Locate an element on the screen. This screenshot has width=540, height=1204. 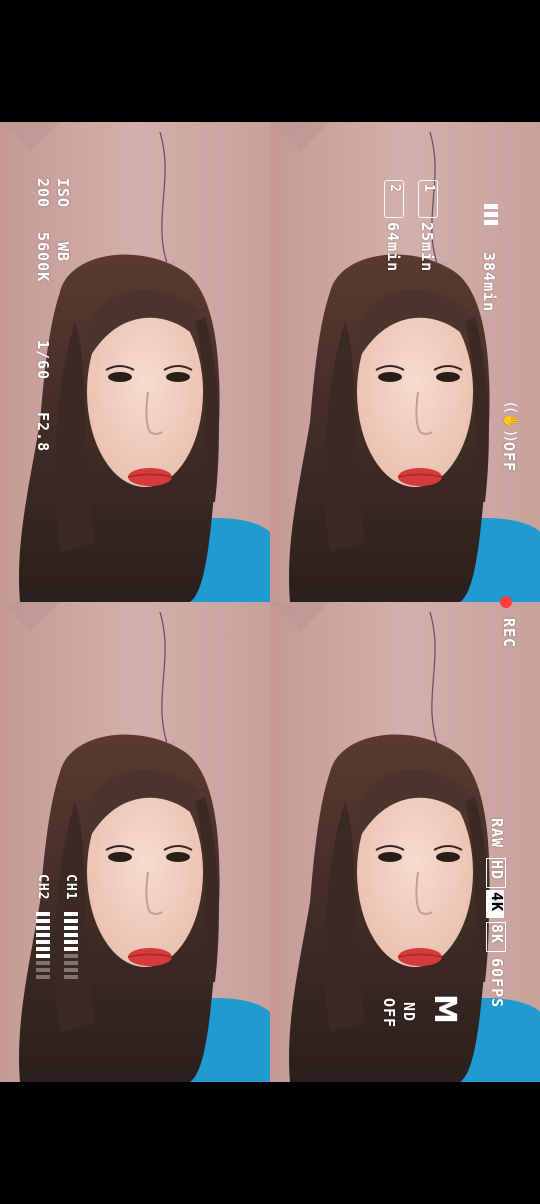
aperture-value: F2.8 is located at coordinates (43, 432).